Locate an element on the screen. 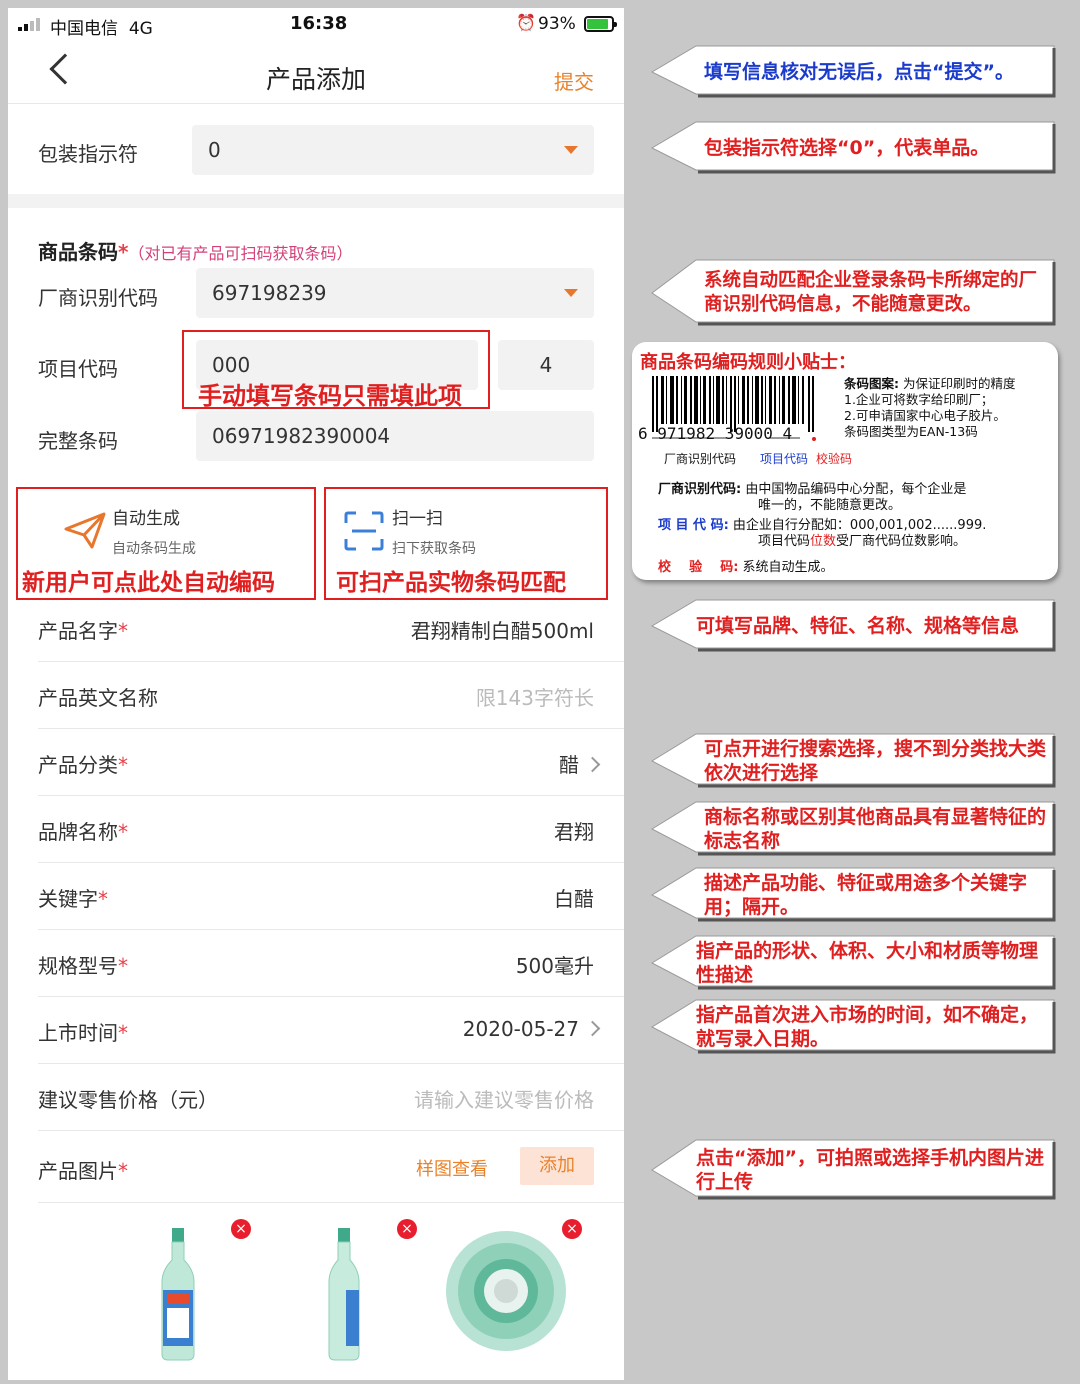  brand-value: 君翔 is located at coordinates (574, 832).